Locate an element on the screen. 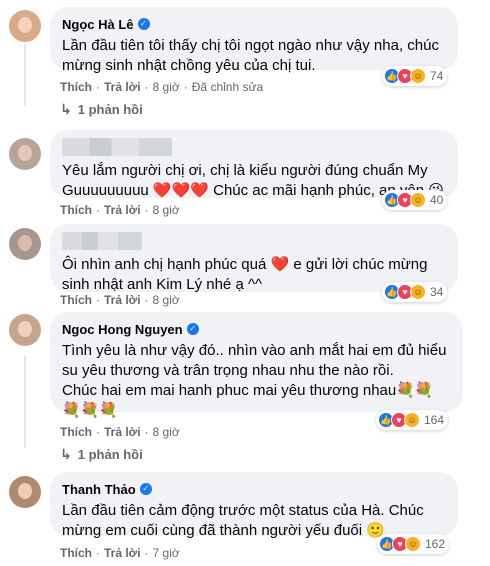 The image size is (490, 566). commenter-name: Thanh Thảo is located at coordinates (99, 489).